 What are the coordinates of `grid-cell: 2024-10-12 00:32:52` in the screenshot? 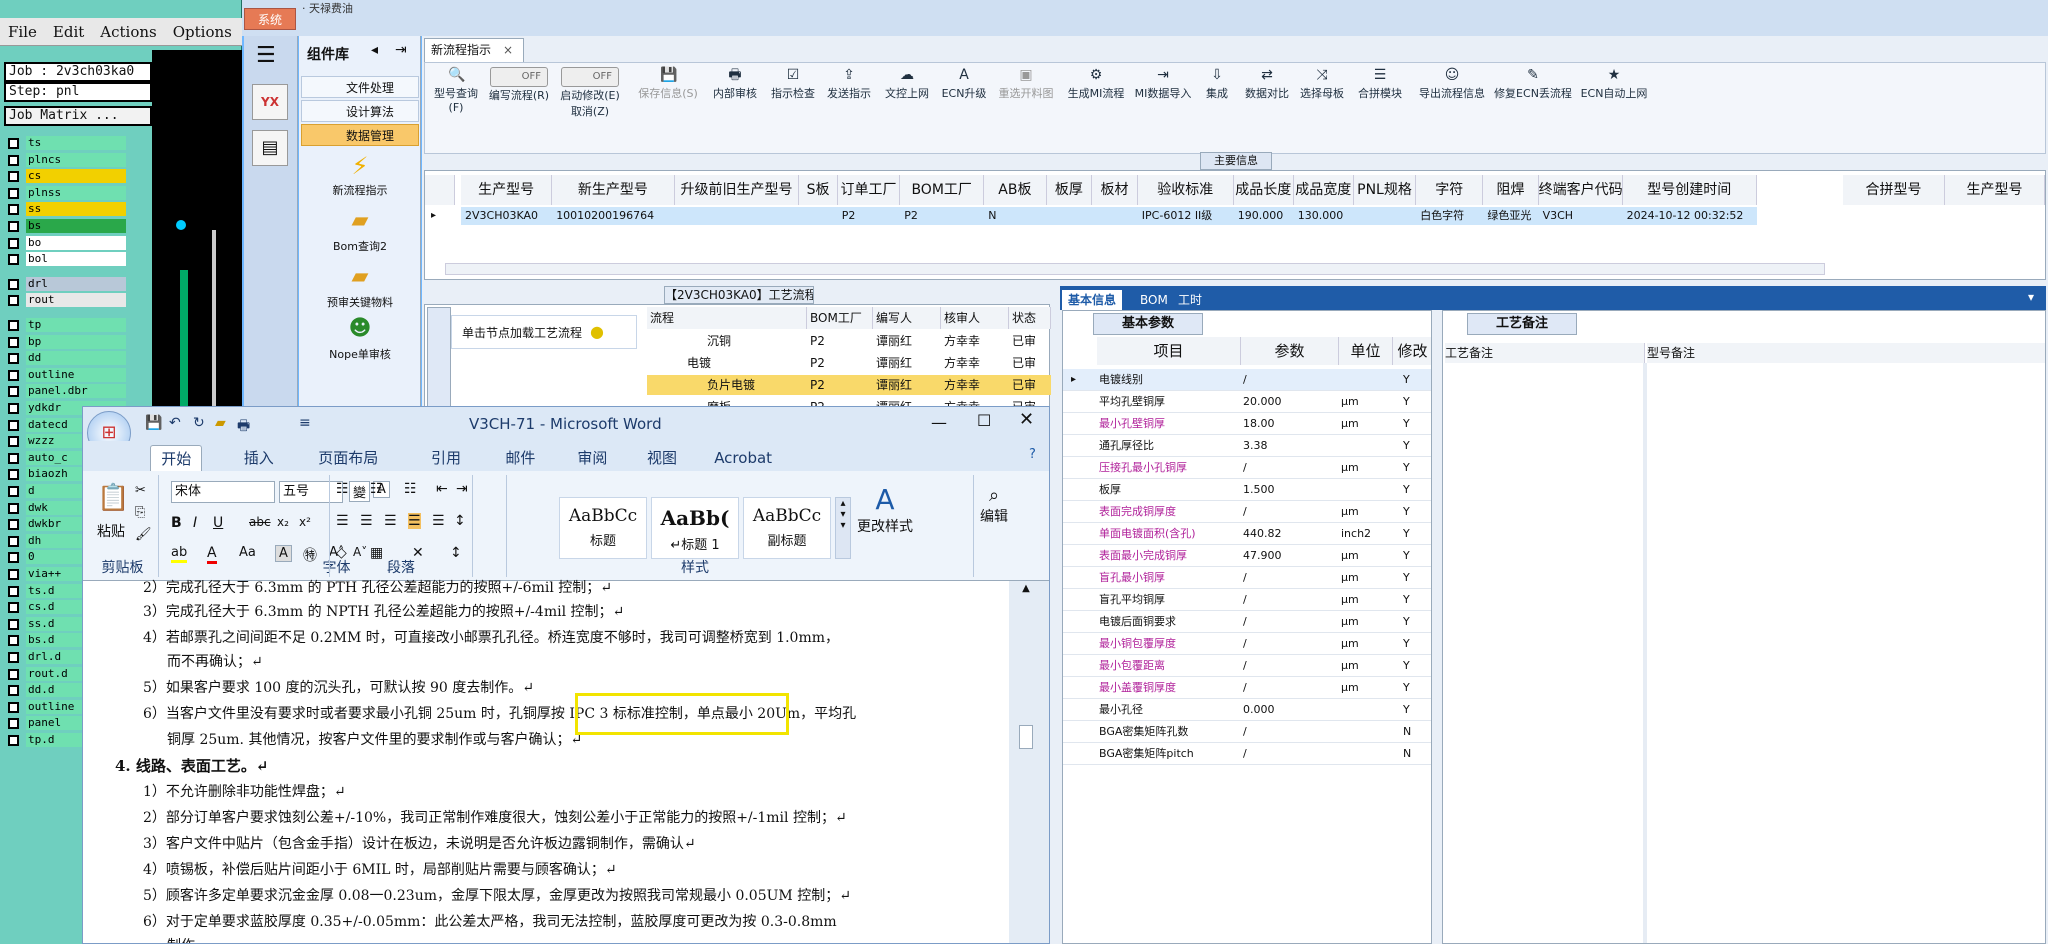 It's located at (1689, 216).